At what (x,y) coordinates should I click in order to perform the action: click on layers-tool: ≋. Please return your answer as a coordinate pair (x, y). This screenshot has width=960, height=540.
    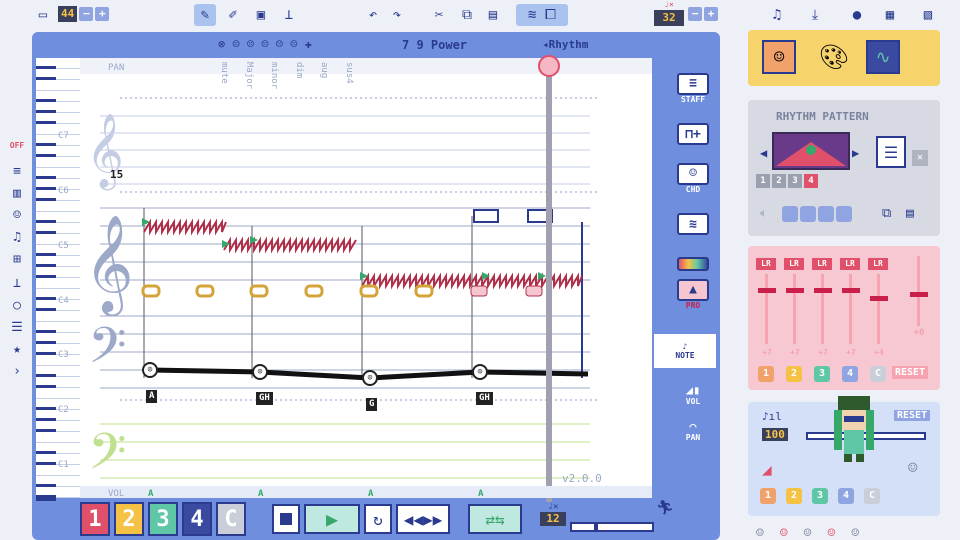
    Looking at the image, I should click on (693, 224).